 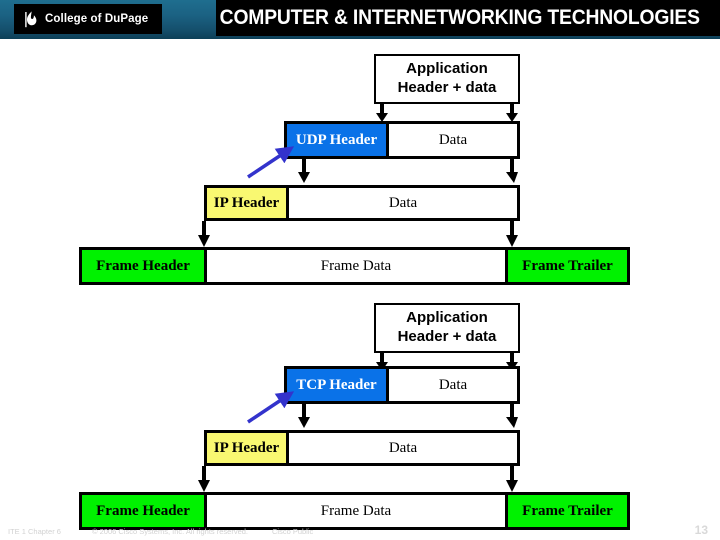 What do you see at coordinates (358, 234) in the screenshot?
I see `arrows-network-to-datalink-udp` at bounding box center [358, 234].